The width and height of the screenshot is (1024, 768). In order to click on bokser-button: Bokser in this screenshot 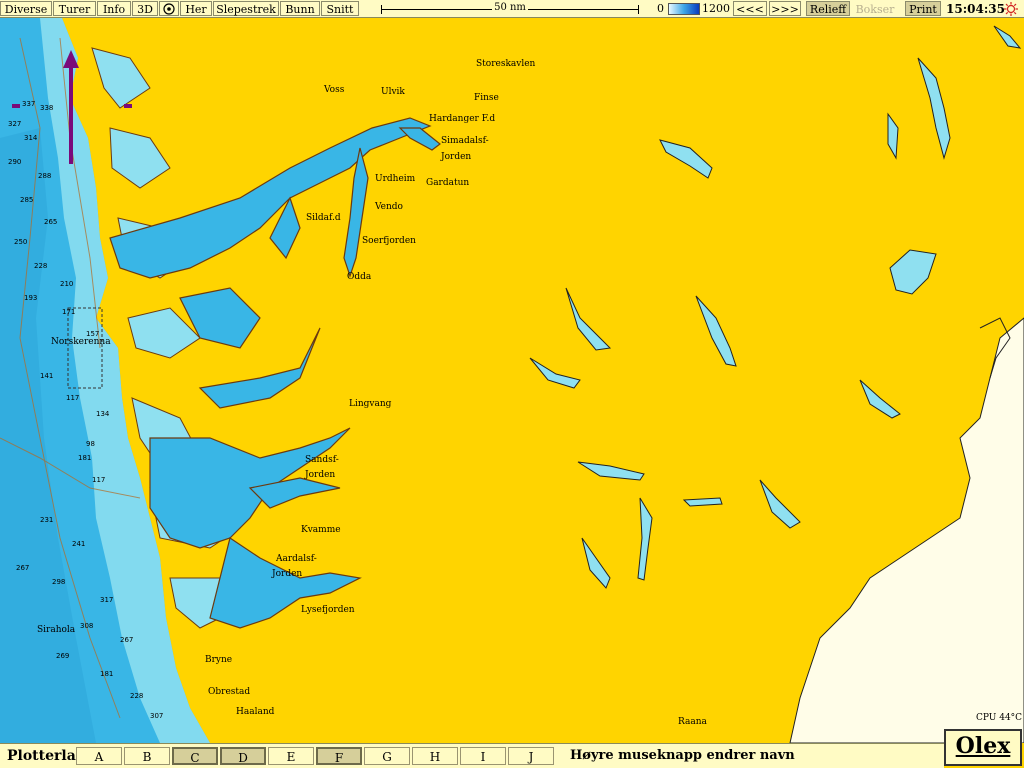, I will do `click(875, 8)`.